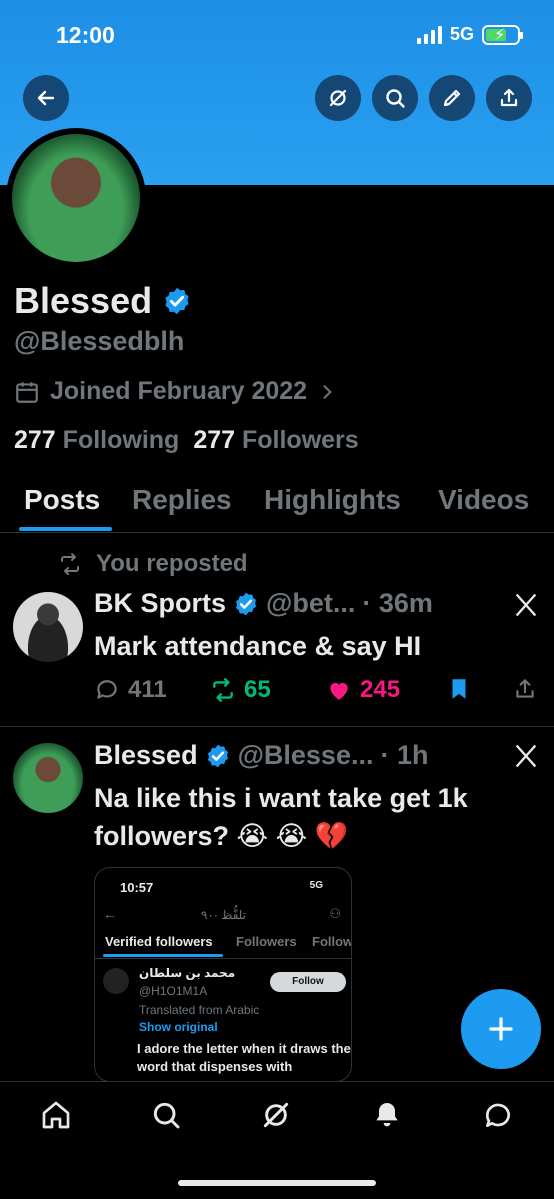 The height and width of the screenshot is (1199, 554). Describe the element at coordinates (160, 603) in the screenshot. I see `post-author-name: BK Sports` at that location.